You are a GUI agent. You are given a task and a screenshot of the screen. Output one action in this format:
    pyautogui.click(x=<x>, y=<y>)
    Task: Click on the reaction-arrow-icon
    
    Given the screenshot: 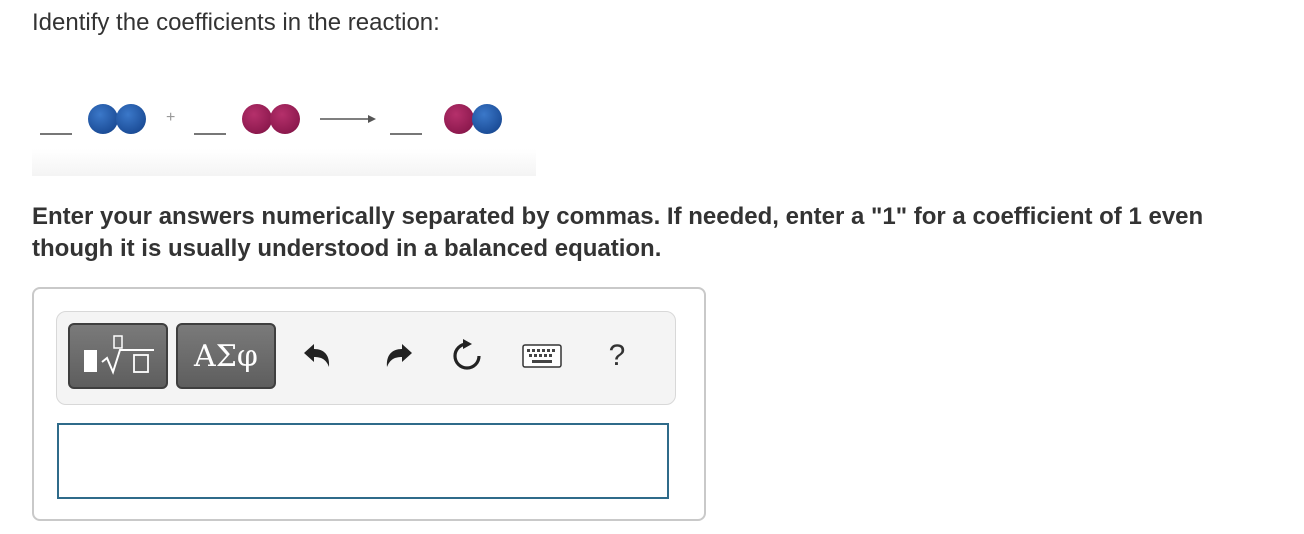 What is the action you would take?
    pyautogui.click(x=348, y=119)
    